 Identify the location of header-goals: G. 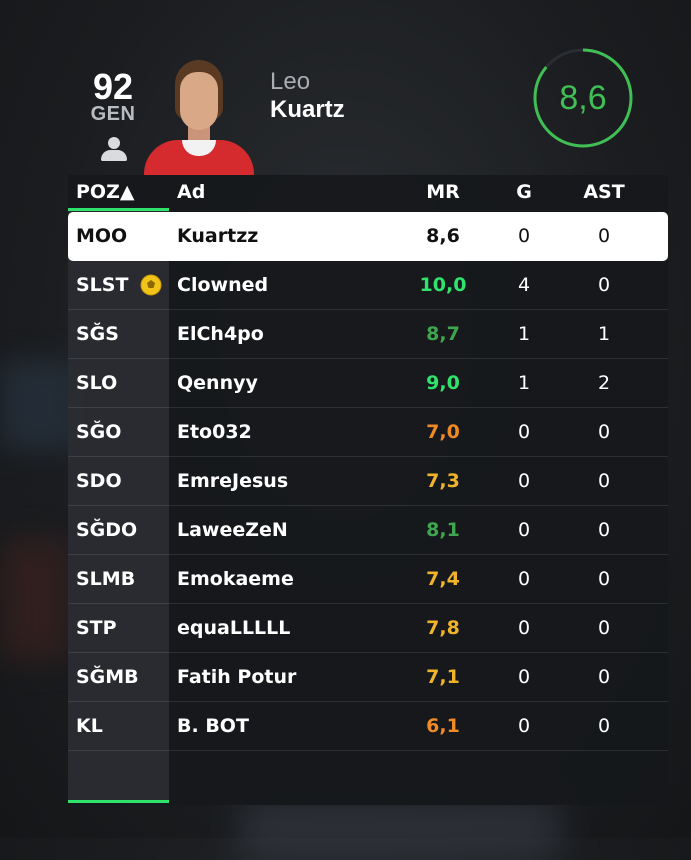
(524, 192).